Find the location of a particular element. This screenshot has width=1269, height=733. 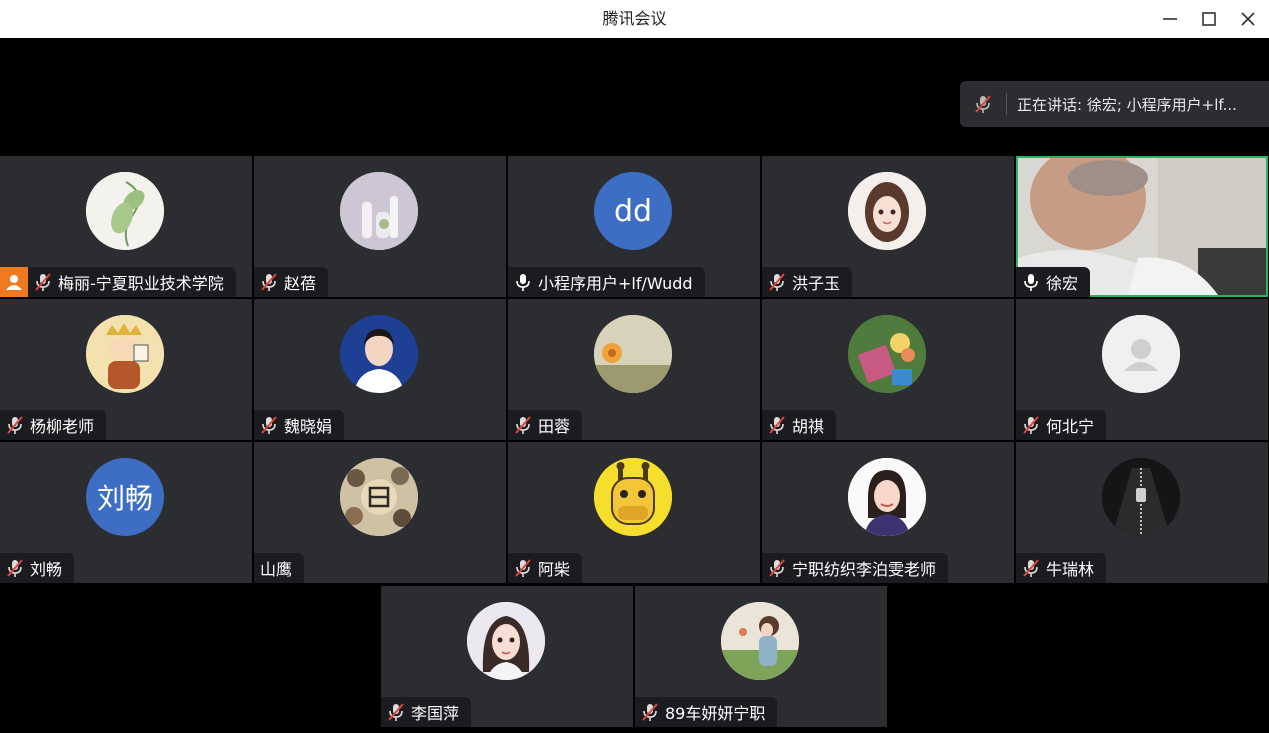

participant-name: 宁职纺织李泊雯老师 is located at coordinates (864, 569).